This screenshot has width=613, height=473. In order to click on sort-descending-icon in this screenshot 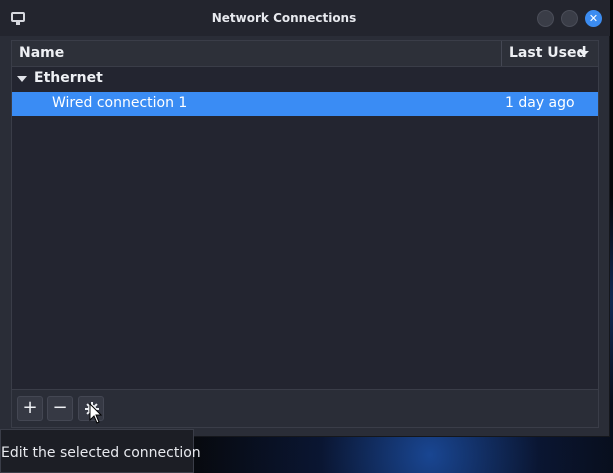, I will do `click(584, 53)`.